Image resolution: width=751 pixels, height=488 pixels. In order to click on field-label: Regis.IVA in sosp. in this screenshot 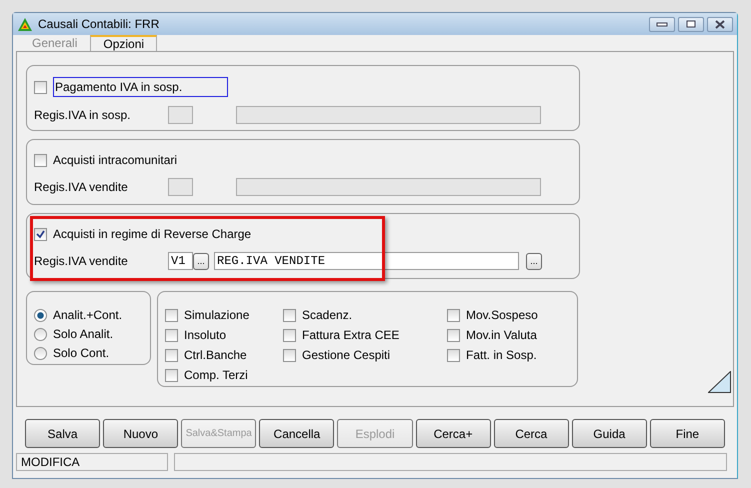, I will do `click(83, 115)`.